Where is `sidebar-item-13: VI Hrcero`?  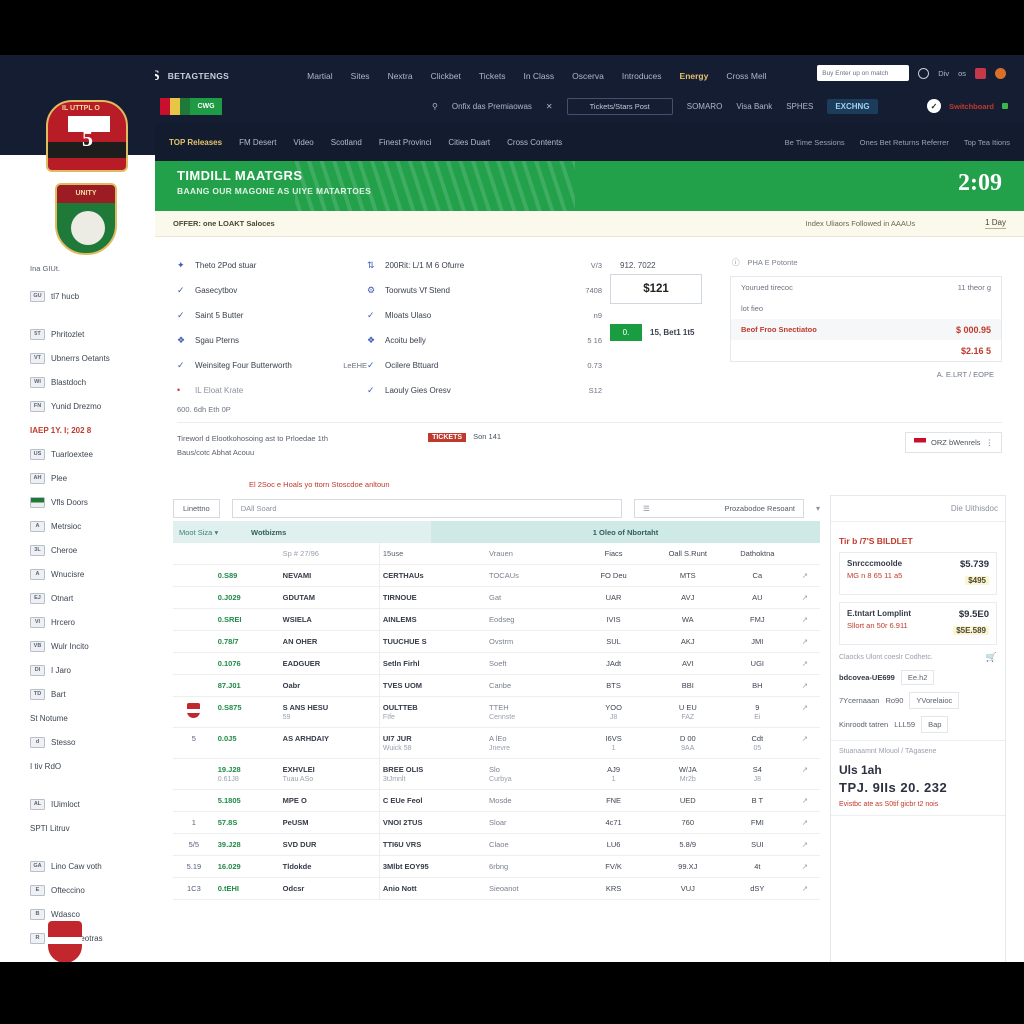 sidebar-item-13: VI Hrcero is located at coordinates (92, 622).